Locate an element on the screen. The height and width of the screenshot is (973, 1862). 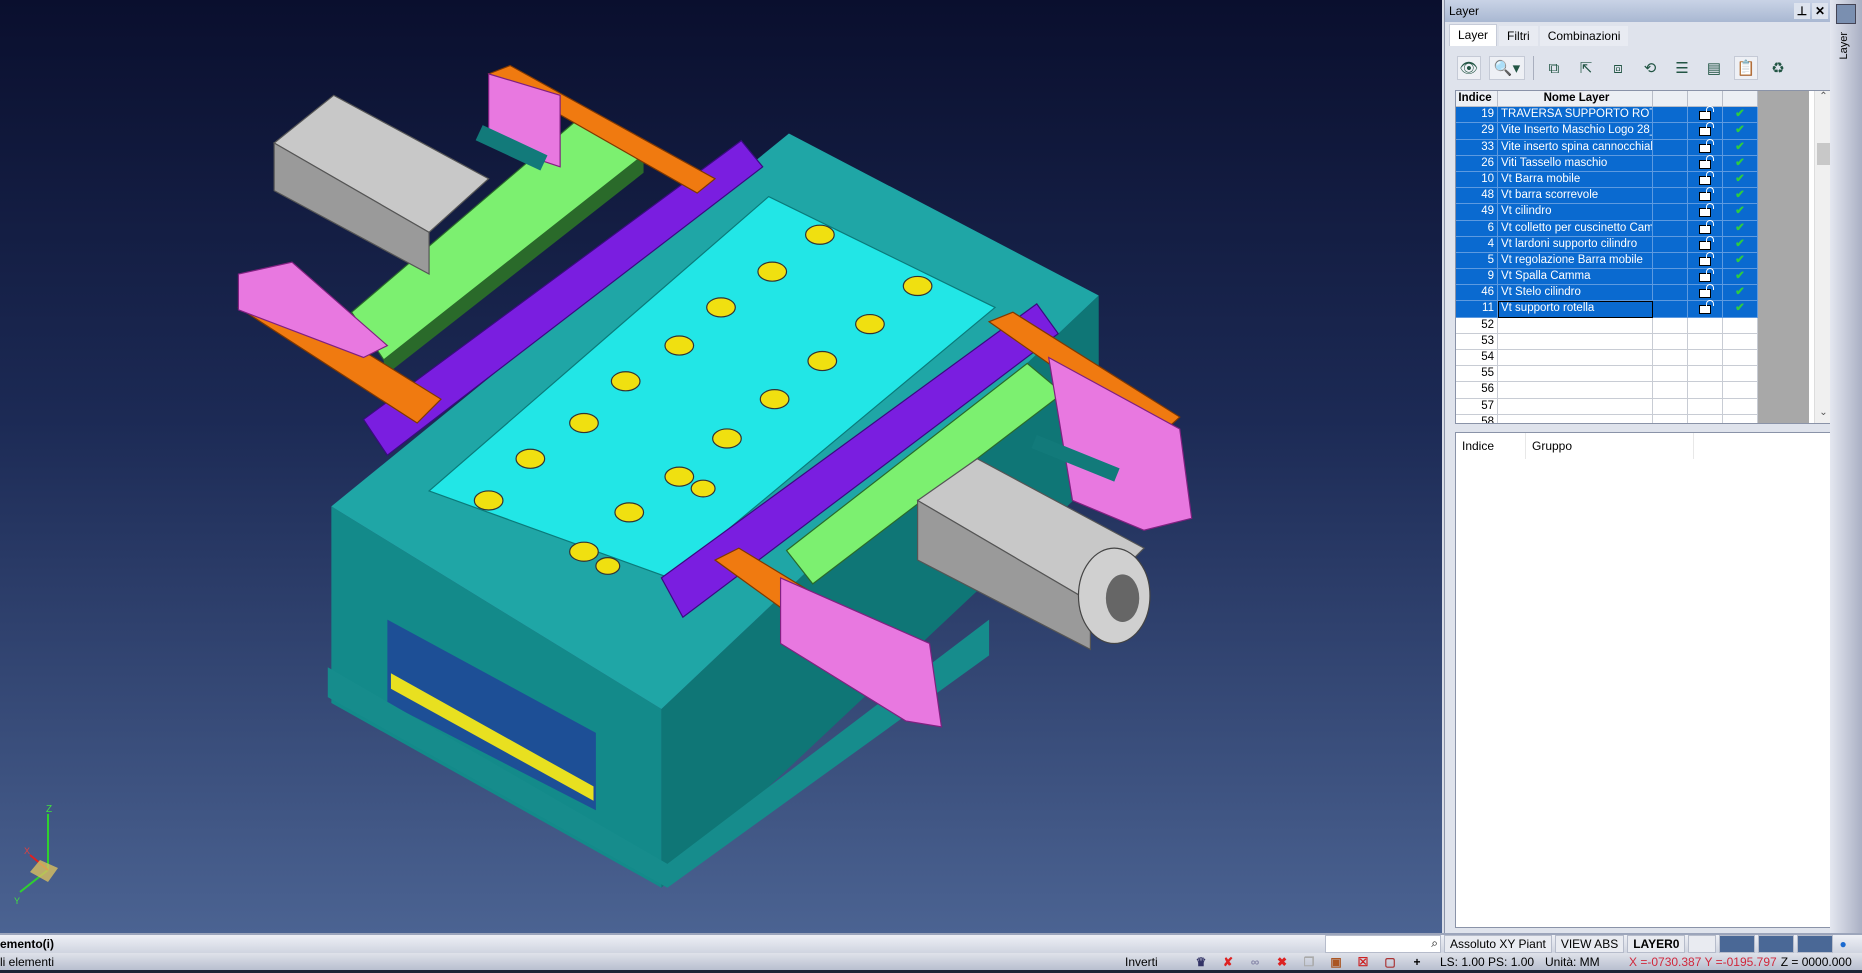
scroll-thumb is located at coordinates (1823, 154).